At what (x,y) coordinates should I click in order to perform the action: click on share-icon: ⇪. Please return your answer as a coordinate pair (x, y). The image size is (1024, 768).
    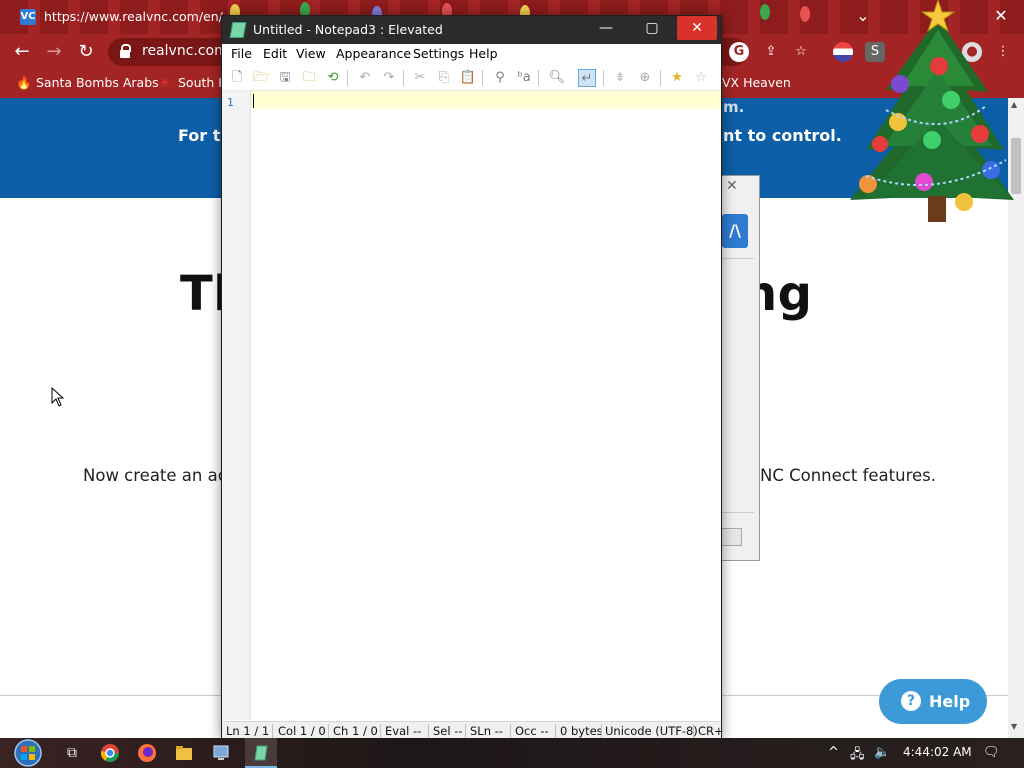
    Looking at the image, I should click on (771, 52).